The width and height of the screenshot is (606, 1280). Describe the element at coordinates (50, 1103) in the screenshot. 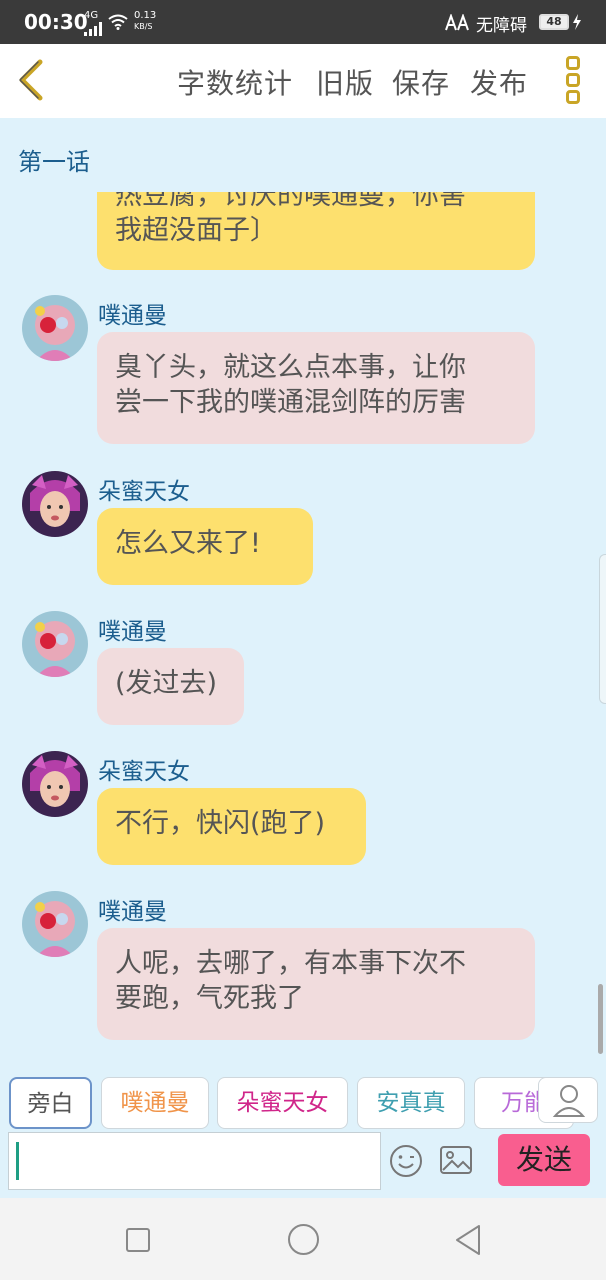

I see `character-chip-narrator: 旁白` at that location.